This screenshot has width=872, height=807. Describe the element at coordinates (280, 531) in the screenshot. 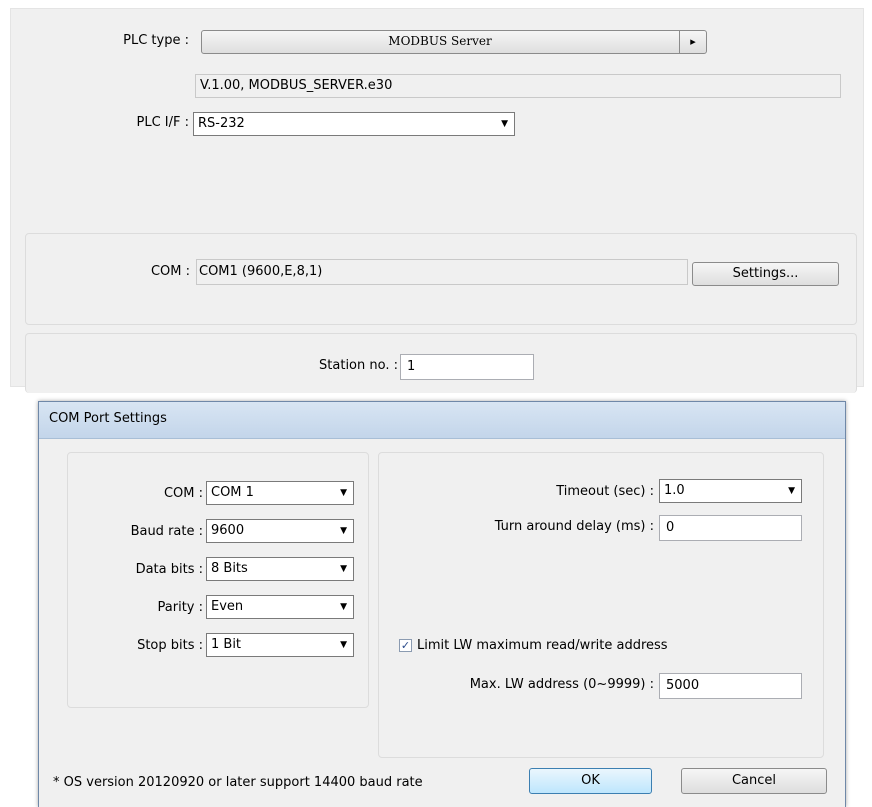

I see `baud-rate-select: 9600 ▼` at that location.